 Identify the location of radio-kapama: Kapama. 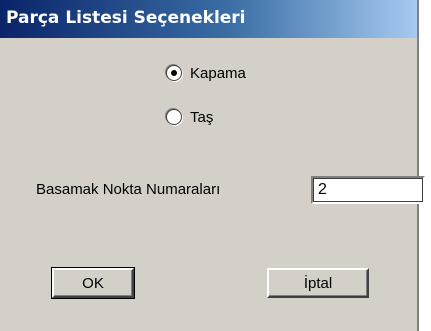
(206, 73).